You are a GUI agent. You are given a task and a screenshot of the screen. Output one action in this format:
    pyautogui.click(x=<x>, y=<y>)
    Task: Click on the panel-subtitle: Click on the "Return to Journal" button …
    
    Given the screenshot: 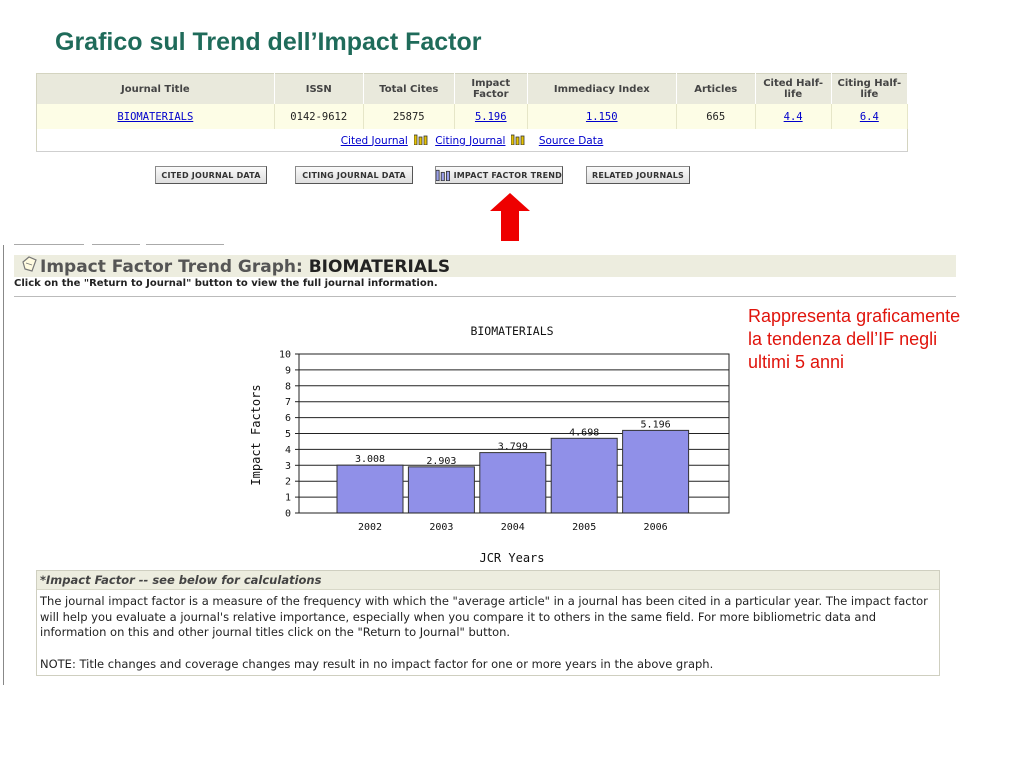 What is the action you would take?
    pyautogui.click(x=226, y=283)
    